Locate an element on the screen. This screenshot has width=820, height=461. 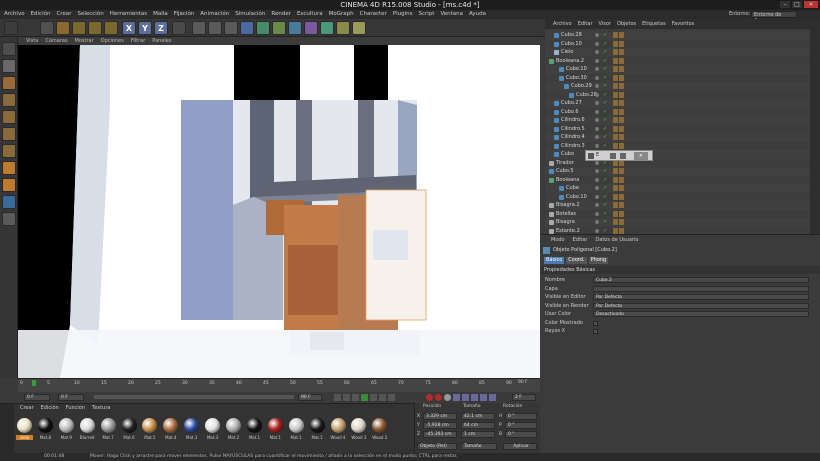
next-frame-icon is located at coordinates (373, 397).